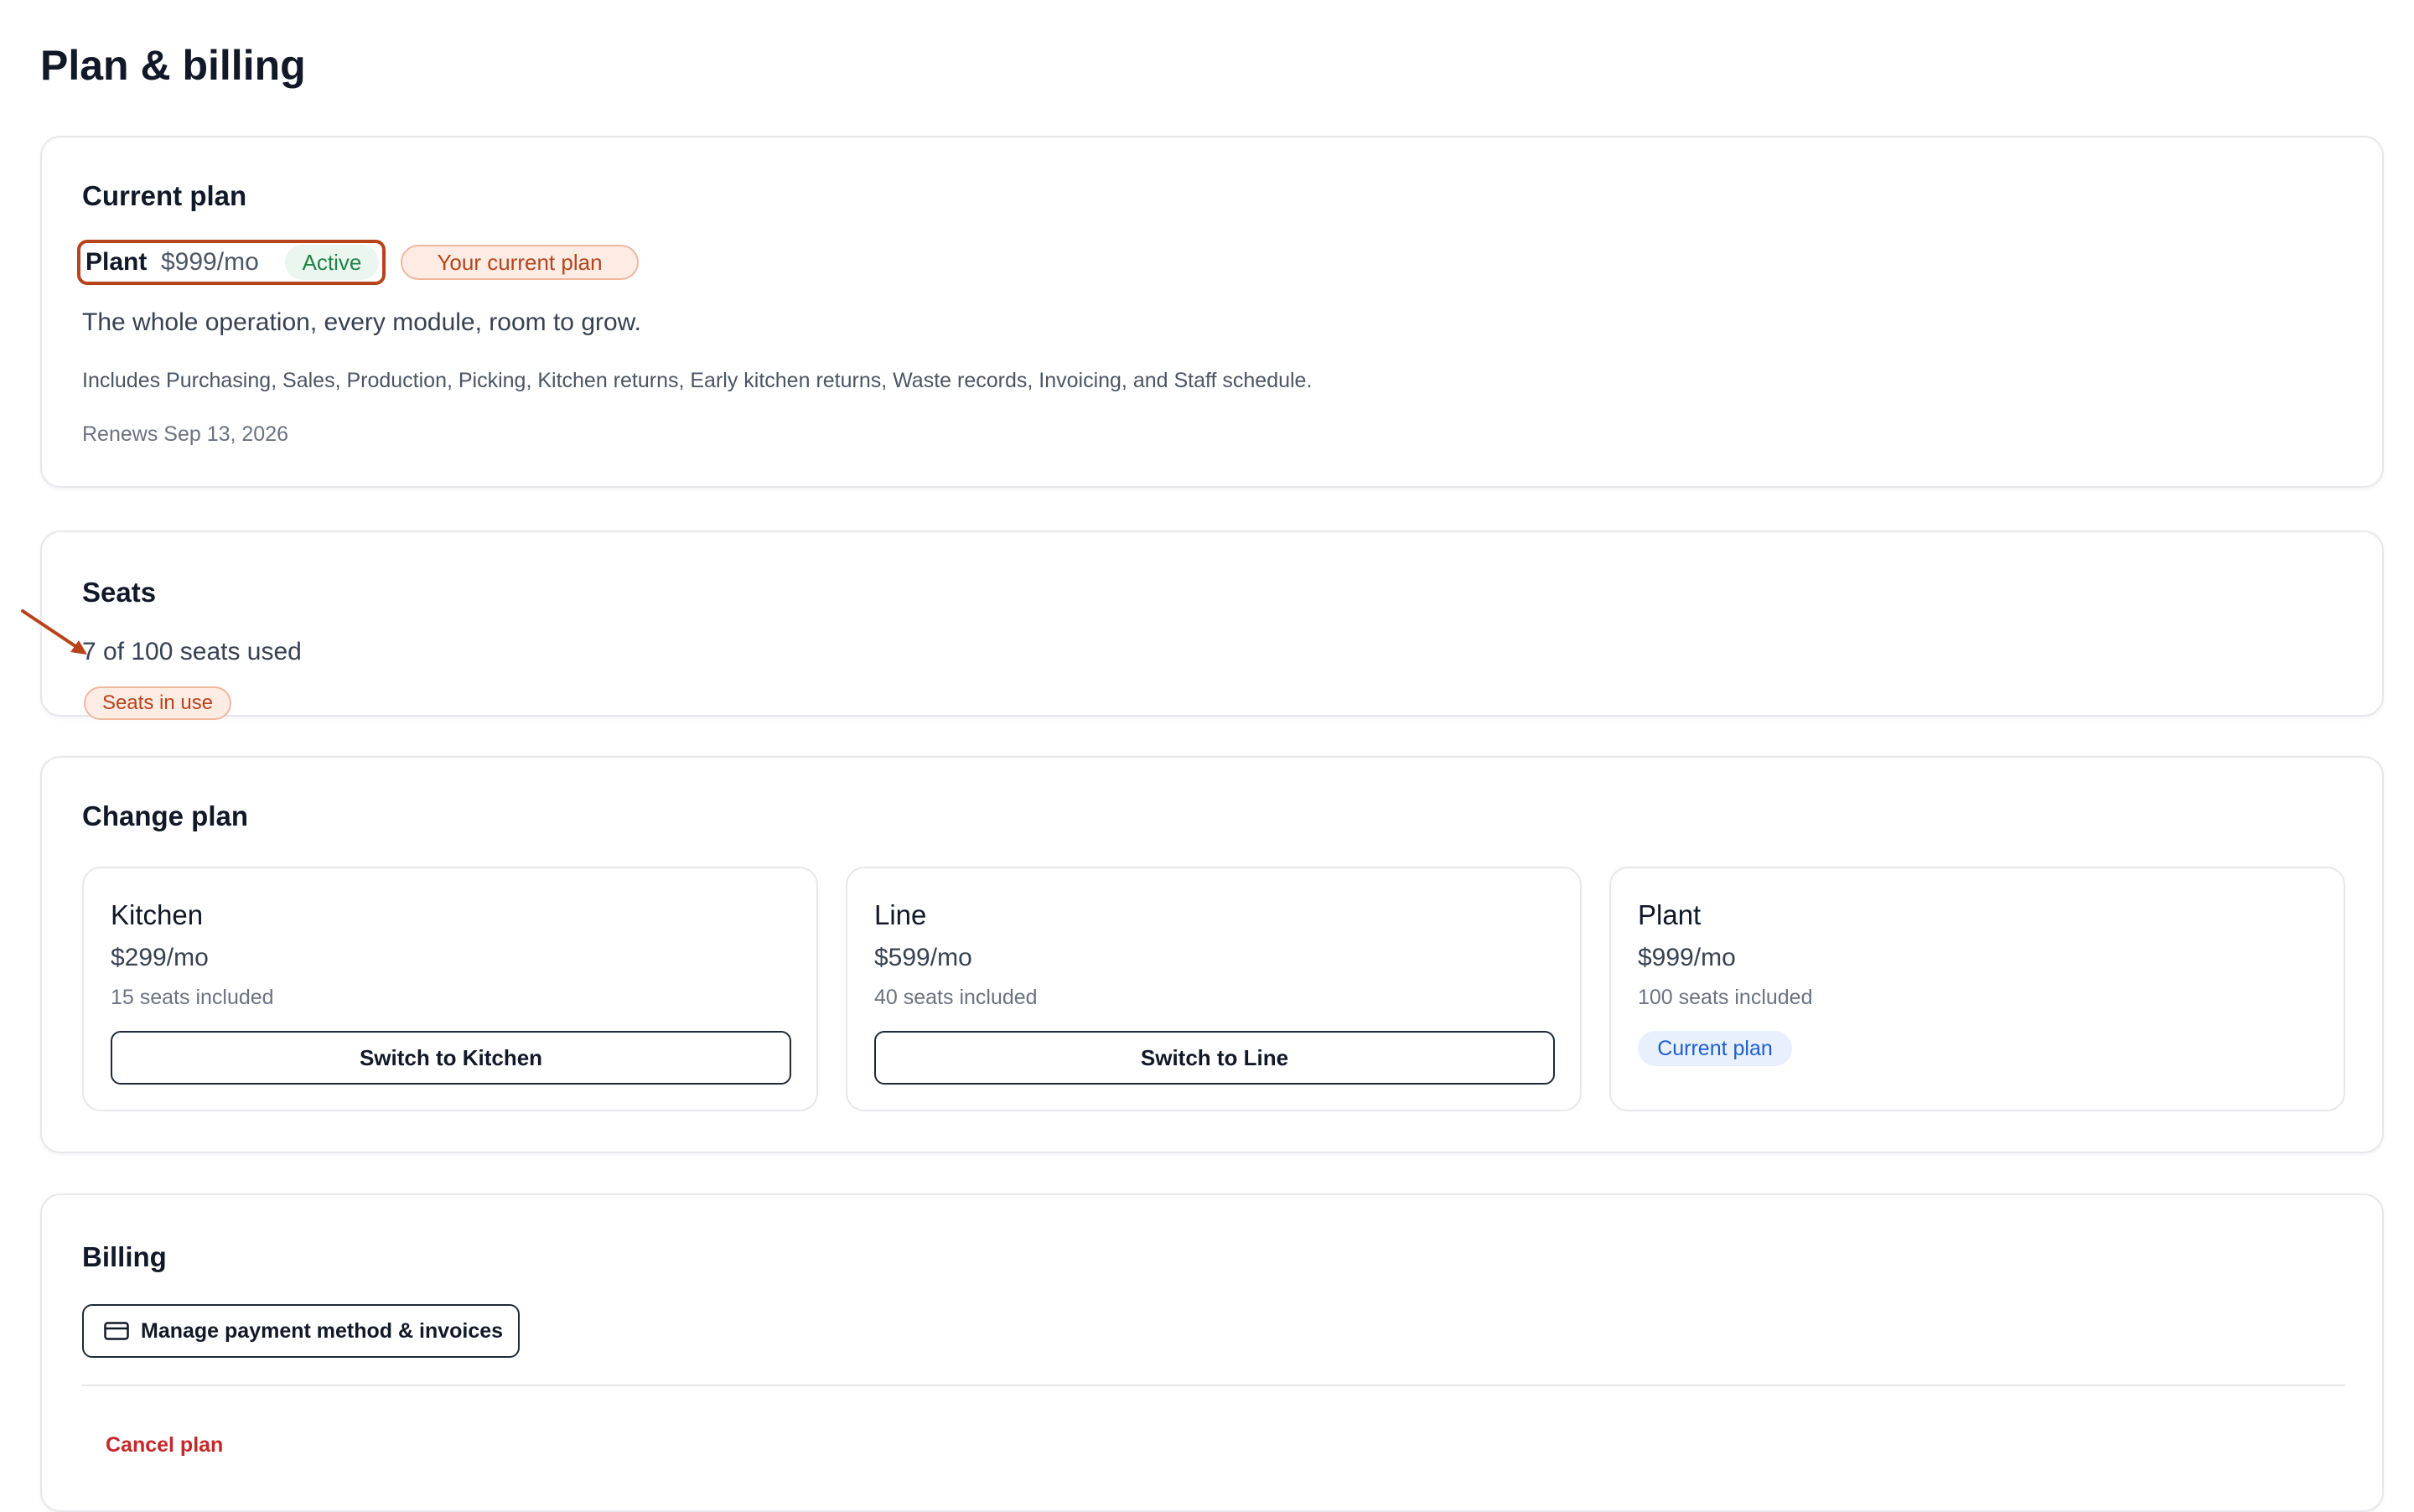  What do you see at coordinates (186, 434) in the screenshot?
I see `renewal-date: Renews Sep 13, 2026` at bounding box center [186, 434].